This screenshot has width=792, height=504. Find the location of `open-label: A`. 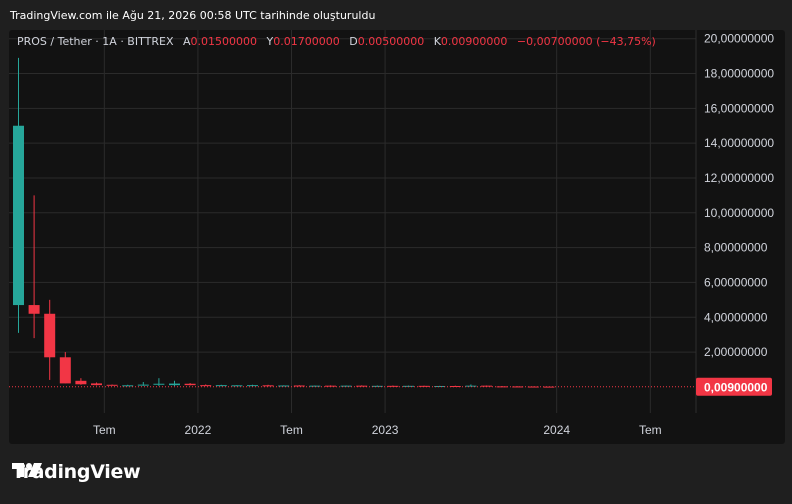

open-label: A is located at coordinates (186, 41).